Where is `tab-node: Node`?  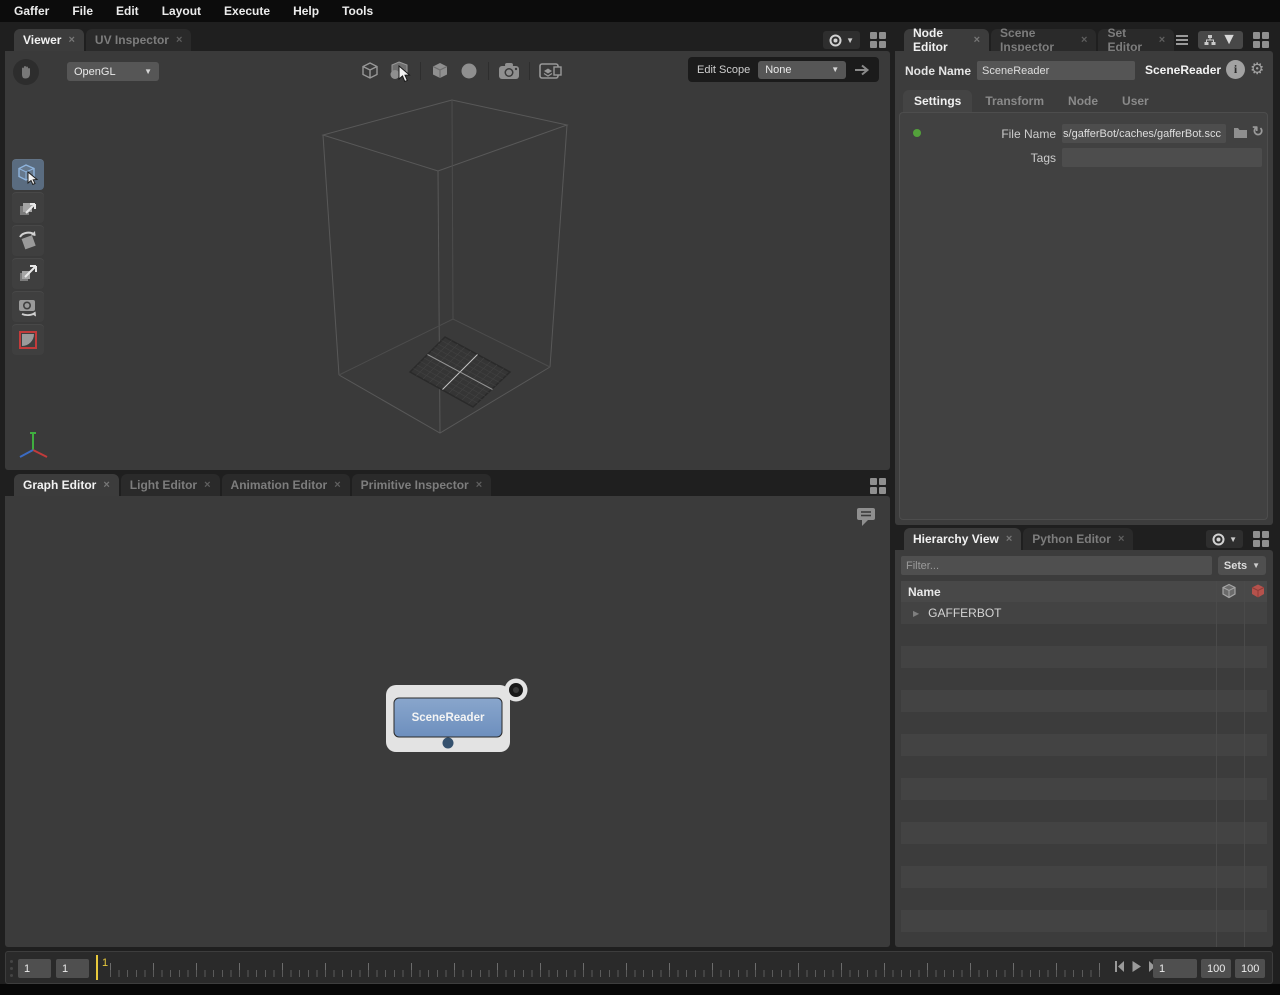
tab-node: Node is located at coordinates (1083, 101).